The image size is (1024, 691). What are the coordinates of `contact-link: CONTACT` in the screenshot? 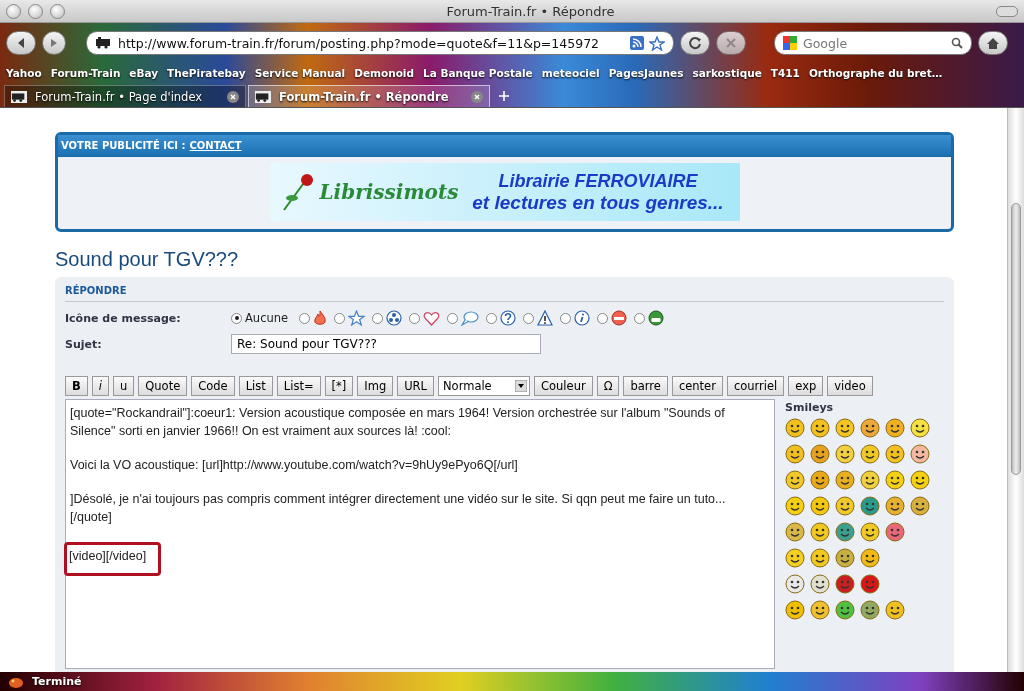 It's located at (215, 145).